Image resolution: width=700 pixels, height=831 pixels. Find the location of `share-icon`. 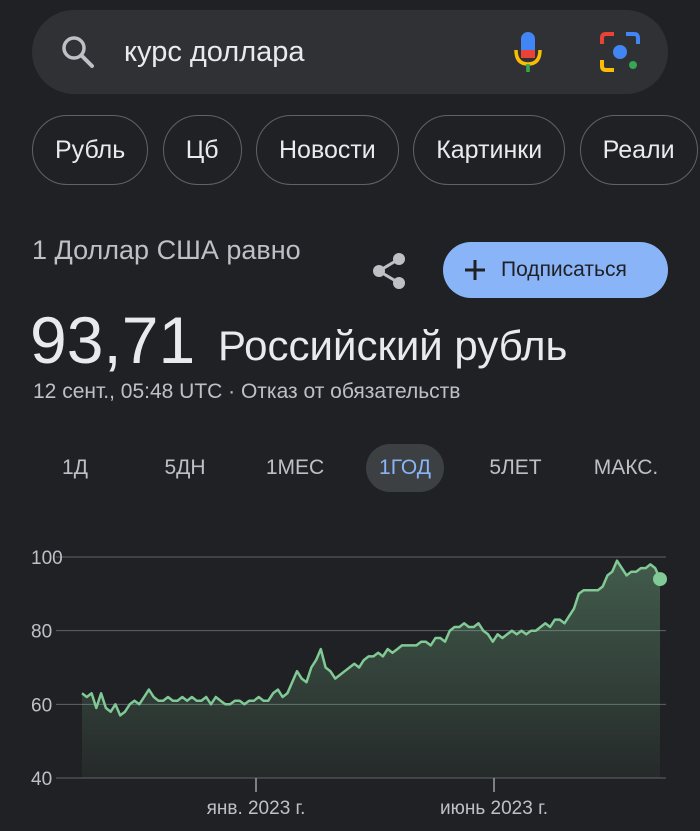

share-icon is located at coordinates (389, 271).